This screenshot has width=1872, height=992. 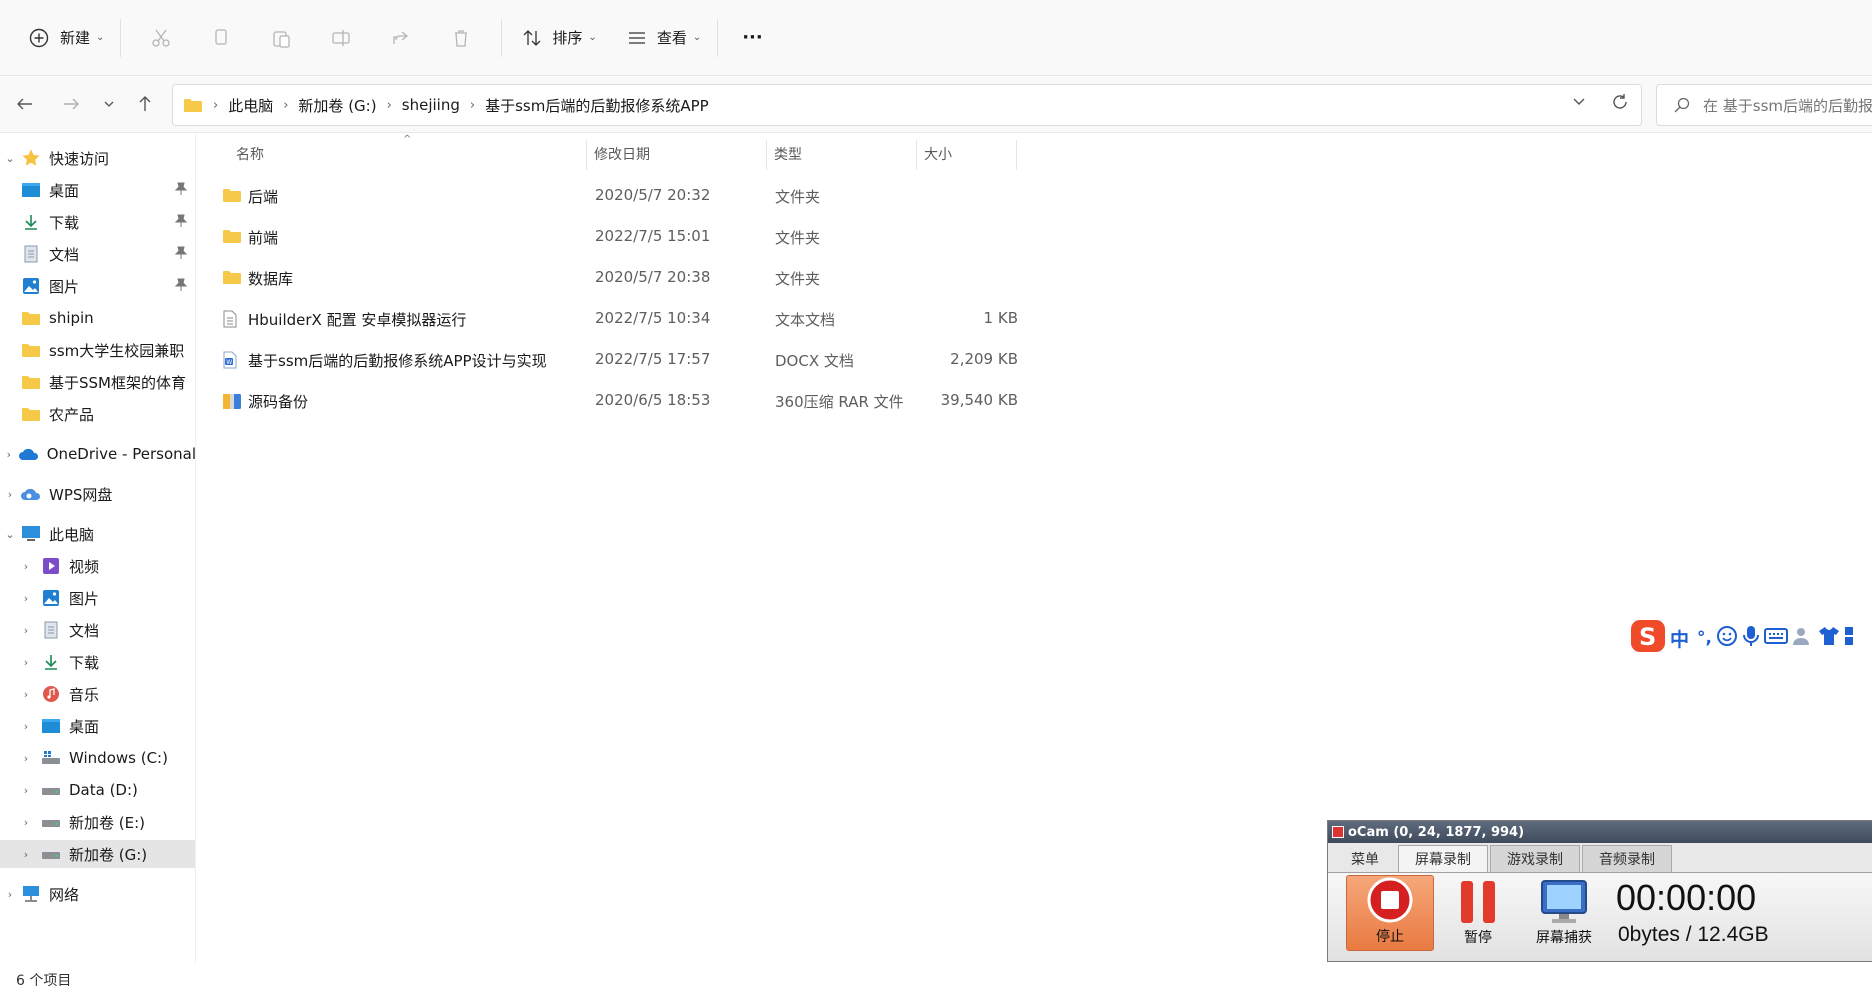 What do you see at coordinates (1564, 913) in the screenshot?
I see `ocam-screen-capture-button: 屏幕捕获` at bounding box center [1564, 913].